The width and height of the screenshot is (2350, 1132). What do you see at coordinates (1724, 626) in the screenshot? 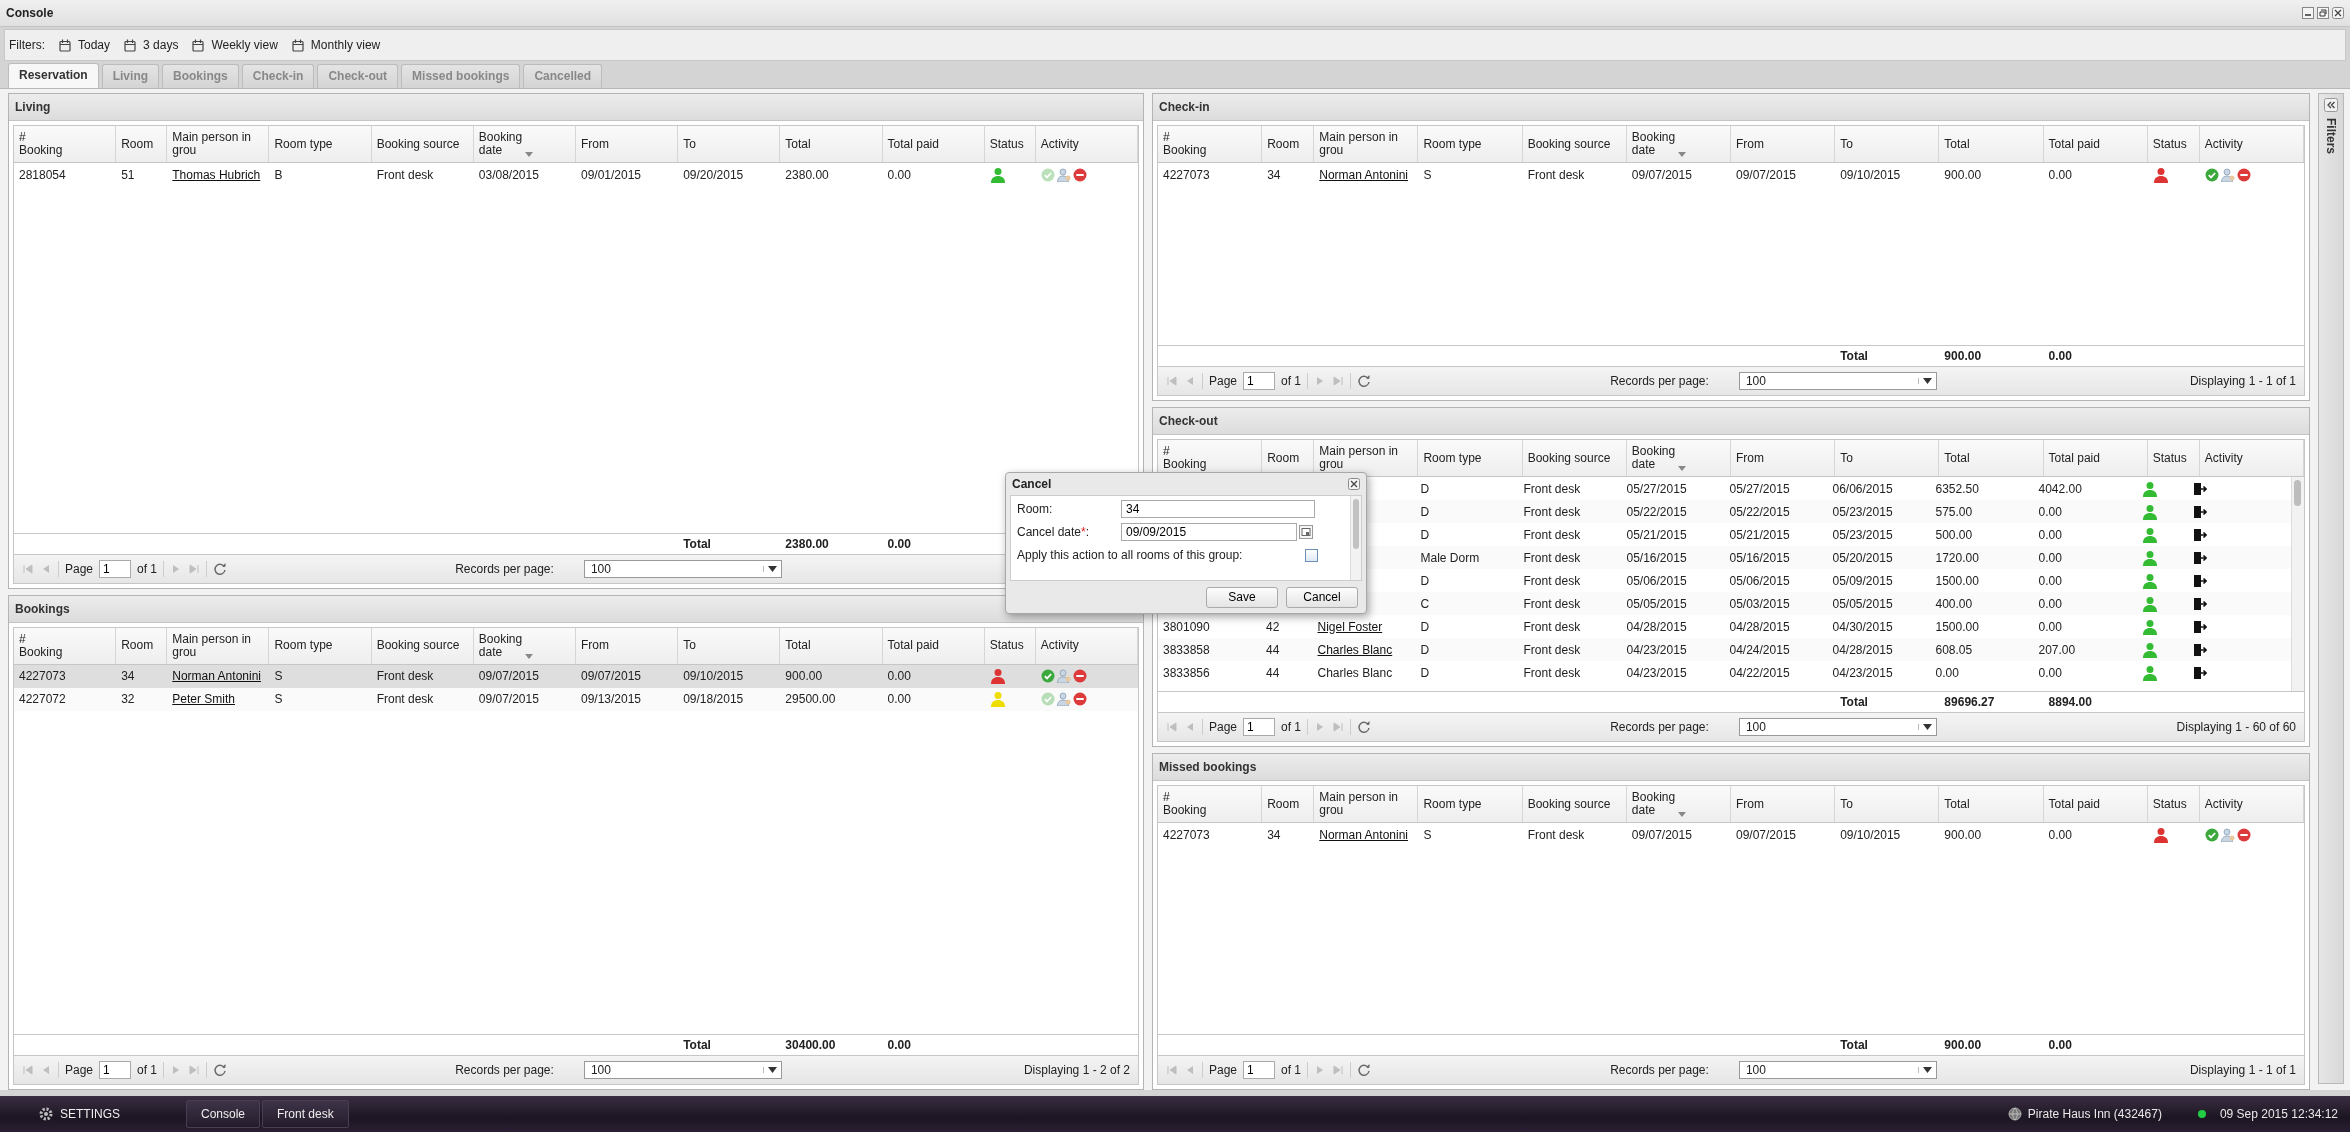
I see `table-row: 3801090 42 Nigel Foster D Front desk 04/28/2015 04/28/2015 04/30/2015 1500.00 0.00` at bounding box center [1724, 626].